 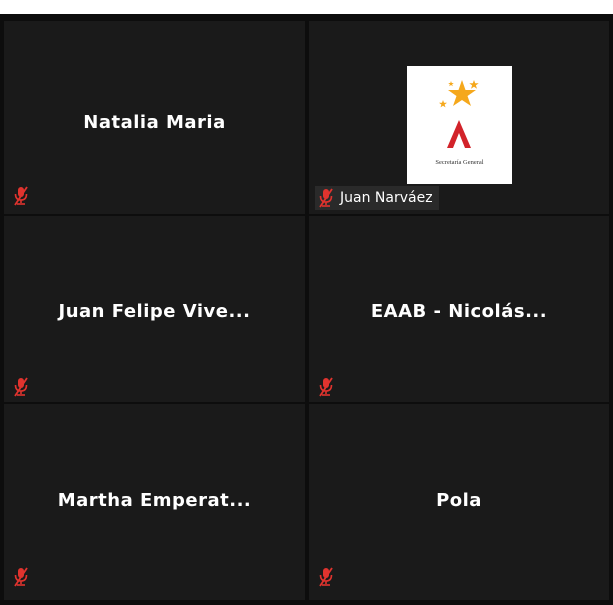 I want to click on avatar-caption: Secretaría General, so click(x=459, y=162).